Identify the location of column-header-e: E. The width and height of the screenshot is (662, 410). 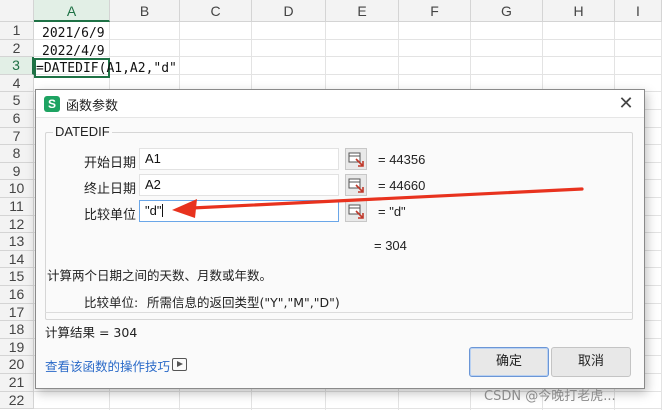
(362, 11).